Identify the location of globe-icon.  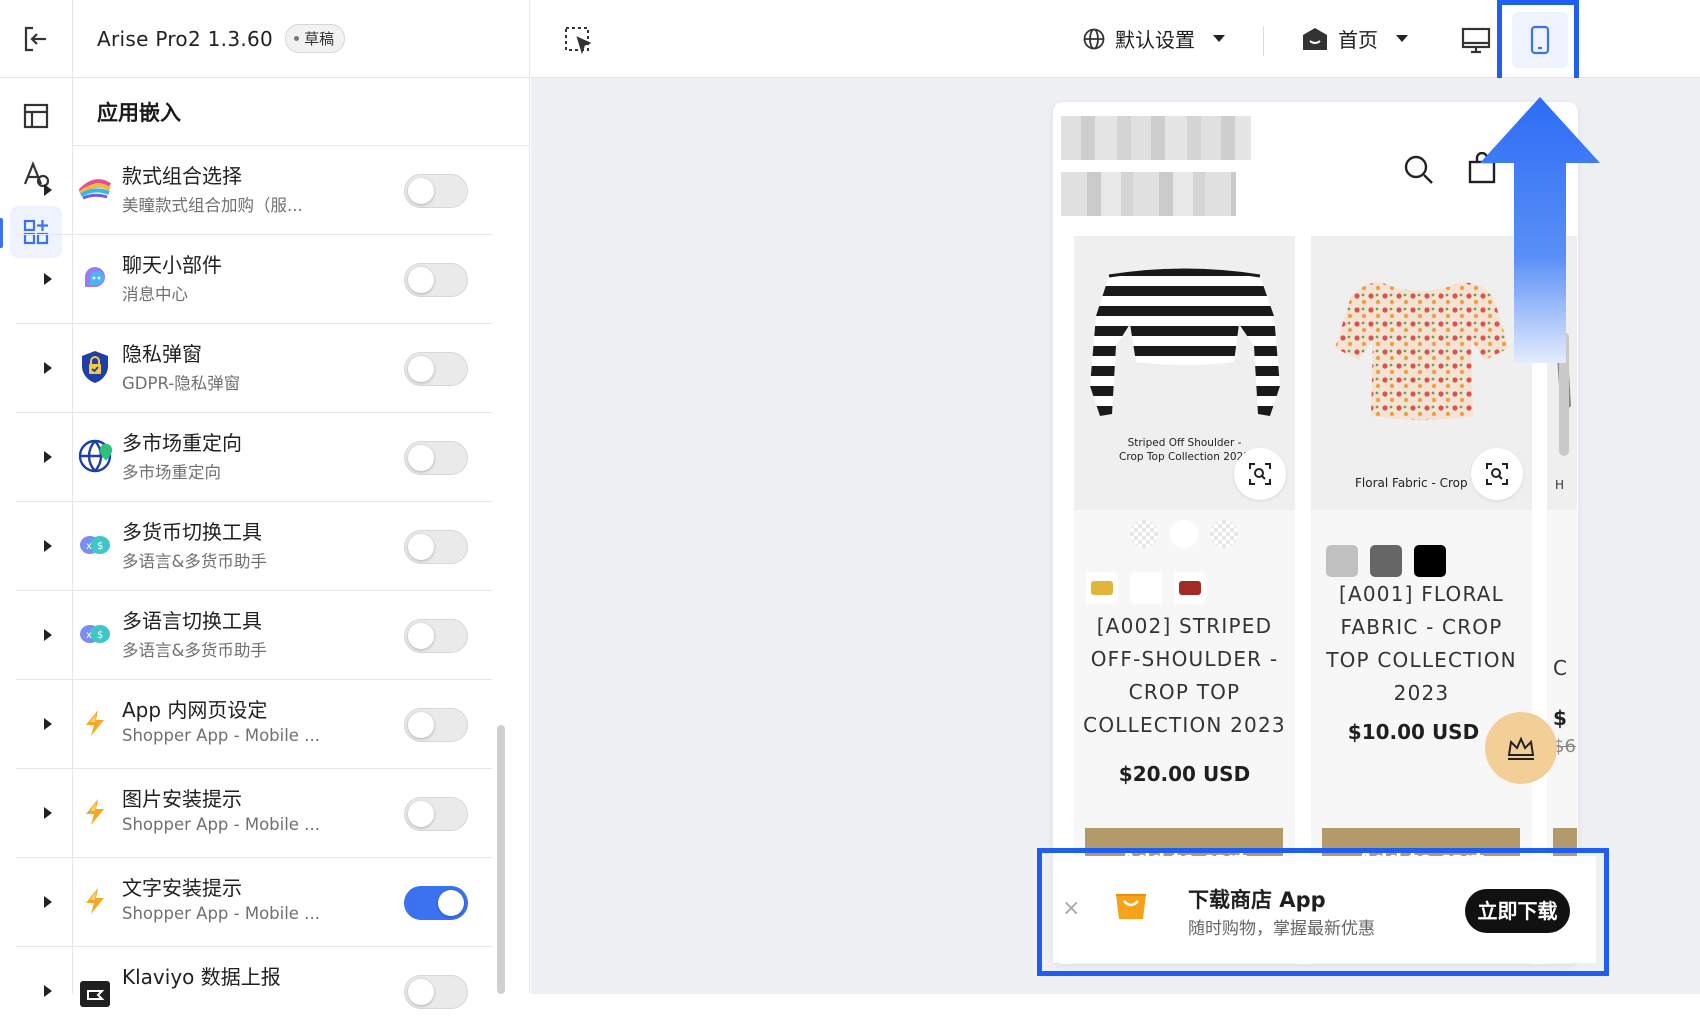
(1094, 38).